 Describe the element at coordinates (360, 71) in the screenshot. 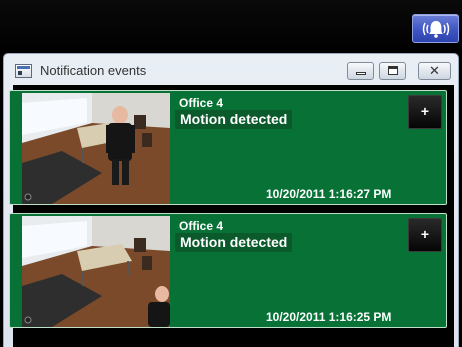

I see `minimize-button` at that location.